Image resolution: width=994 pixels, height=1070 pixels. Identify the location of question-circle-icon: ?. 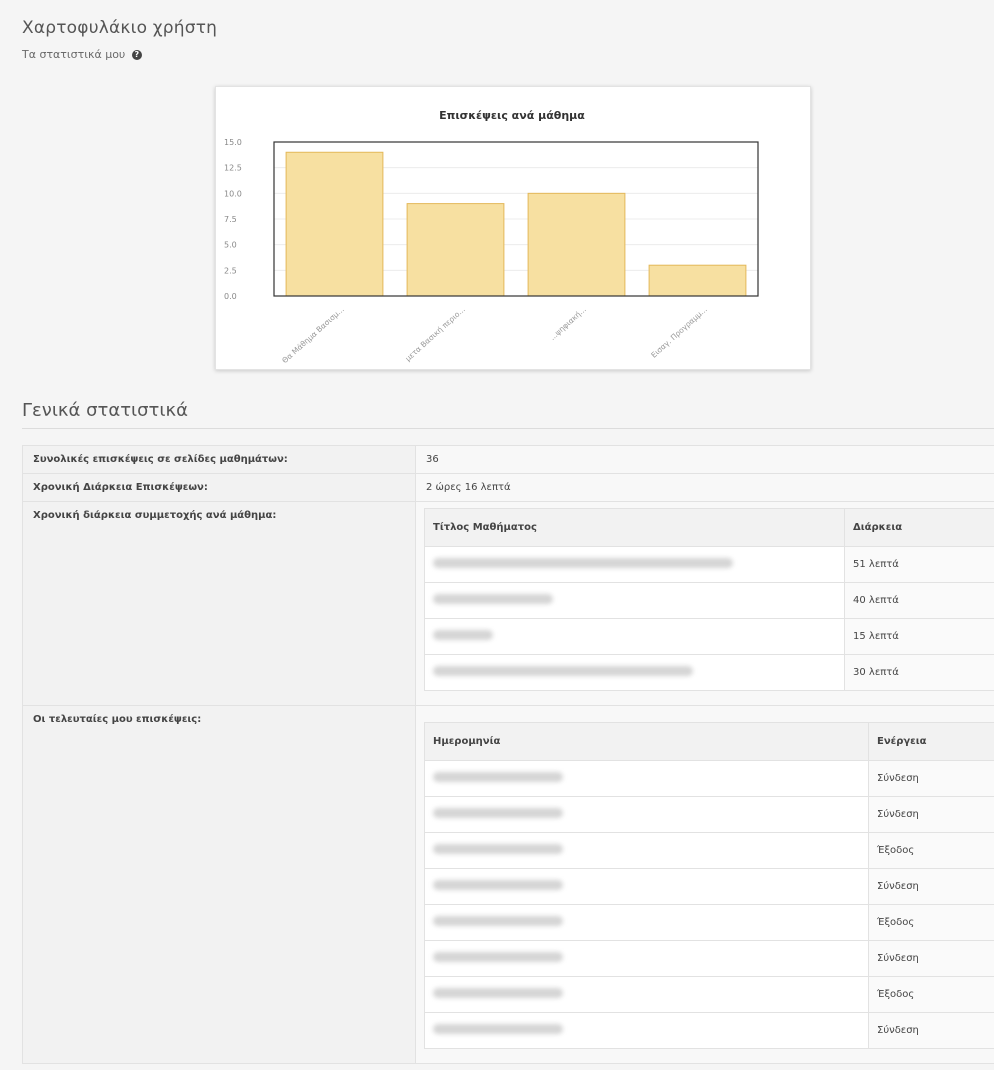
(136, 55).